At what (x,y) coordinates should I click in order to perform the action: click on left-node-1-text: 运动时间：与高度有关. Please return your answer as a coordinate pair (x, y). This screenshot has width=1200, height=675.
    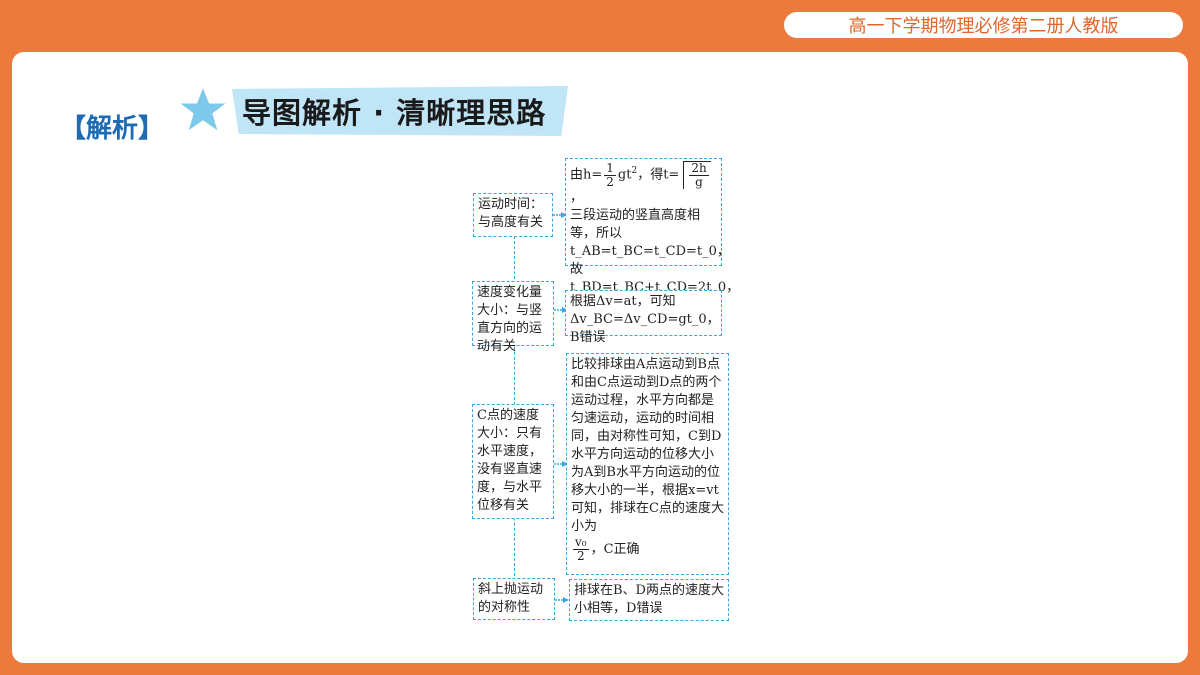
    Looking at the image, I should click on (511, 213).